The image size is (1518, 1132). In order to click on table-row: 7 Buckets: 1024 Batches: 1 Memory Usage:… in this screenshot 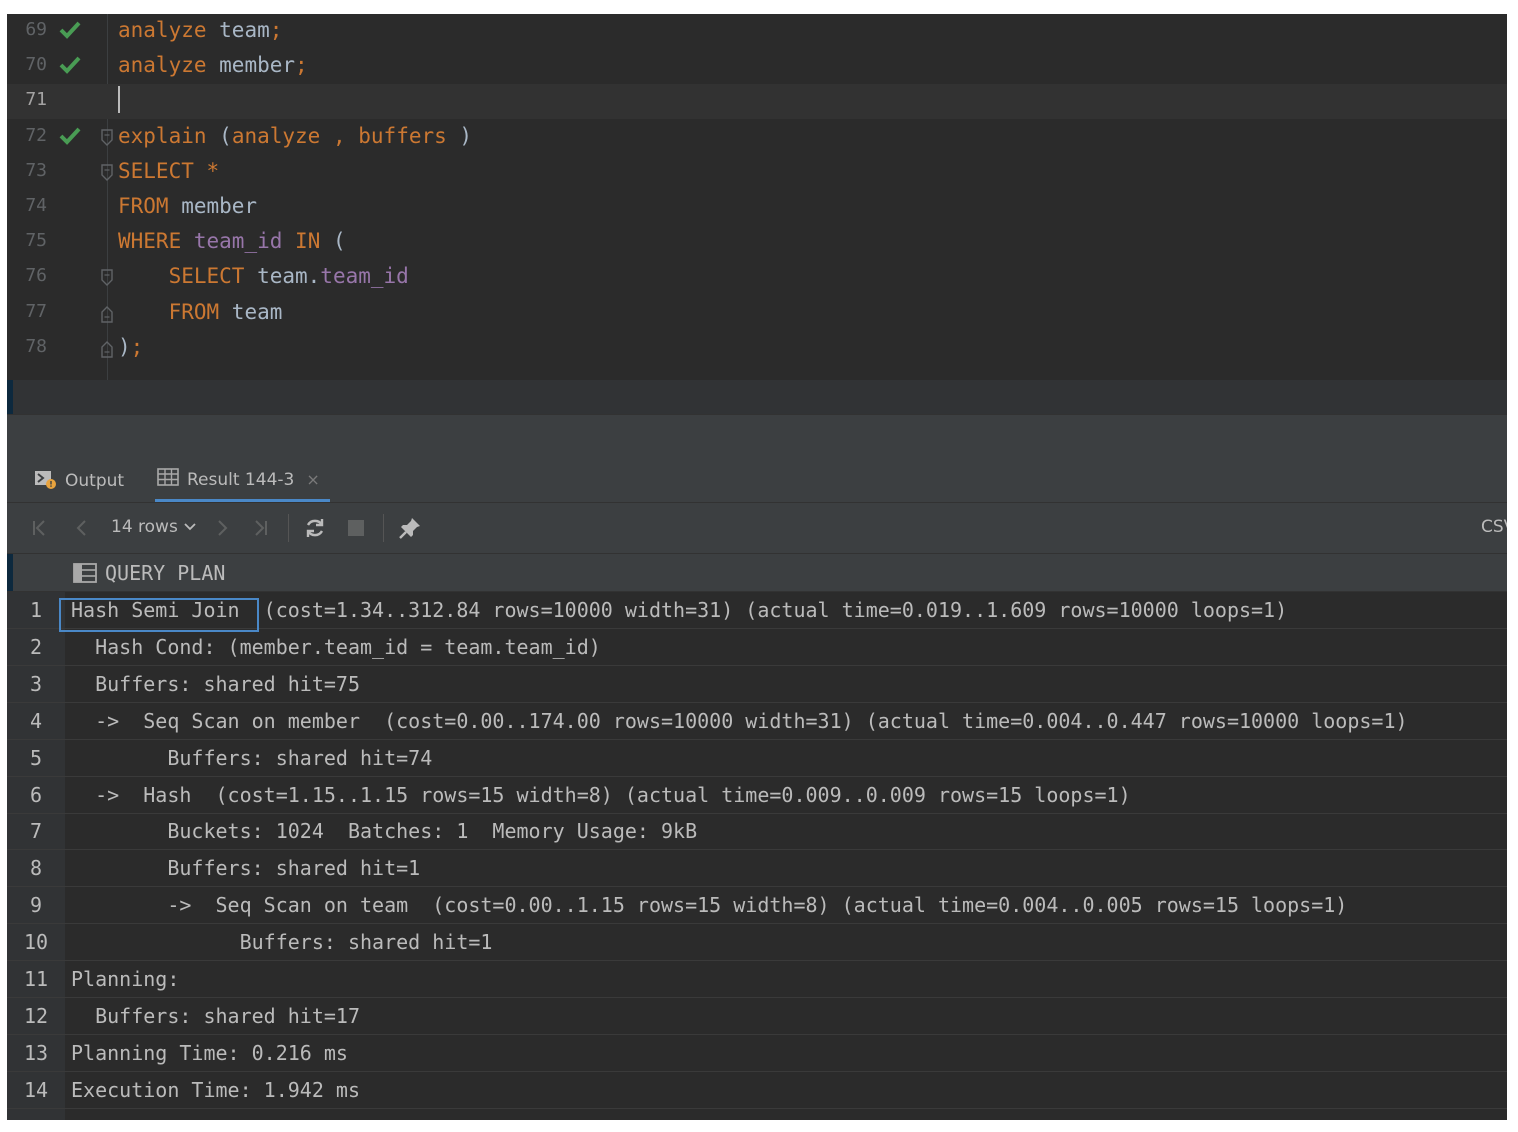, I will do `click(757, 832)`.